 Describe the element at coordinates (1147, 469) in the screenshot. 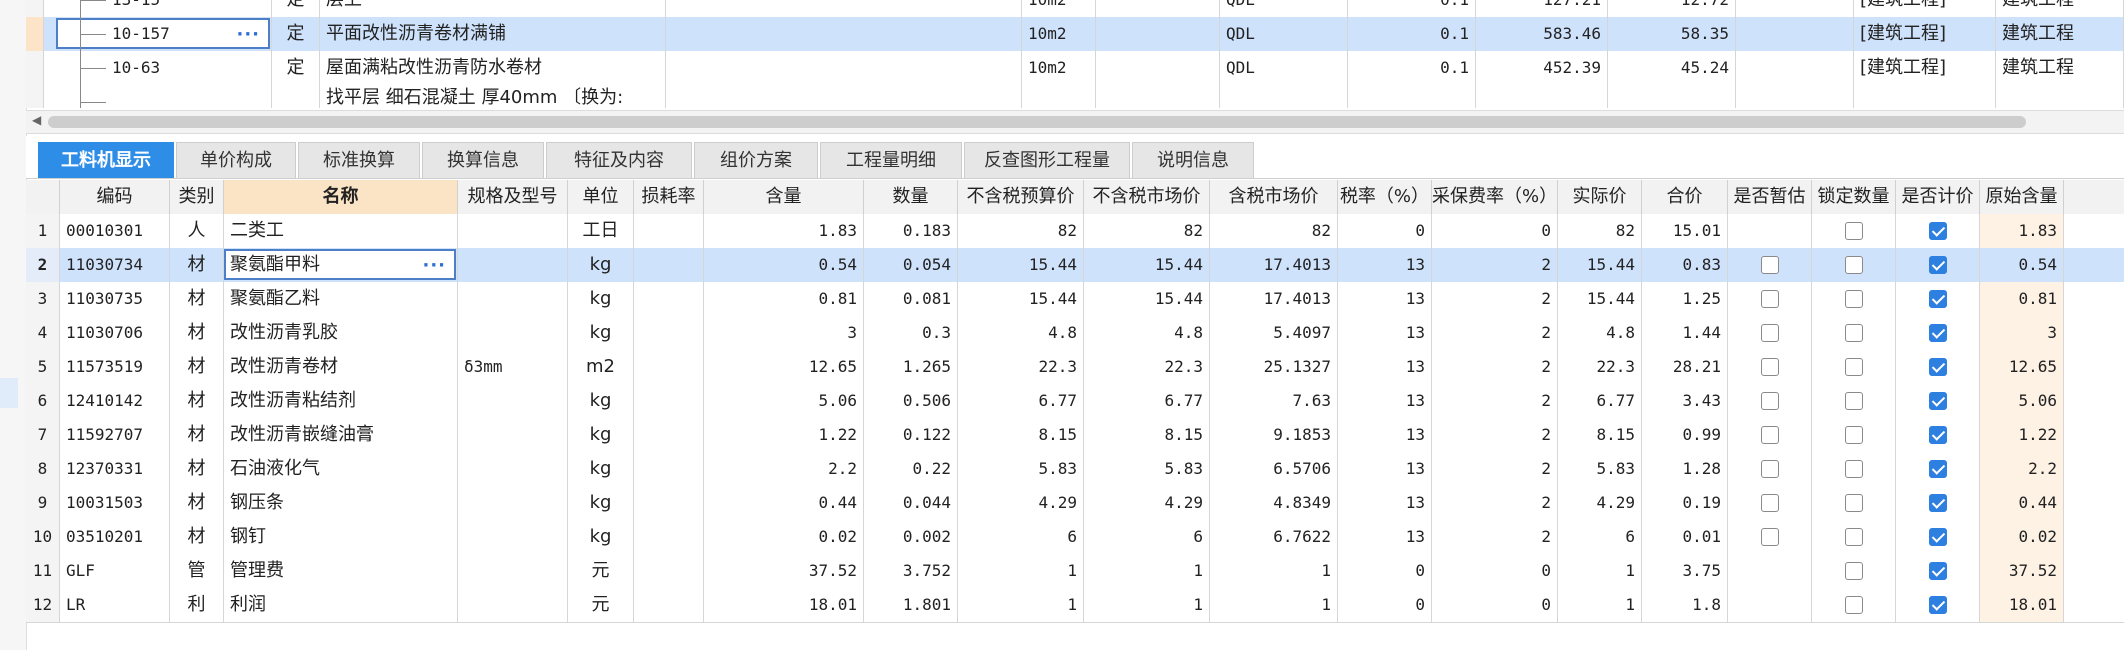

I see `material-exmarket-cell: 5.83` at that location.